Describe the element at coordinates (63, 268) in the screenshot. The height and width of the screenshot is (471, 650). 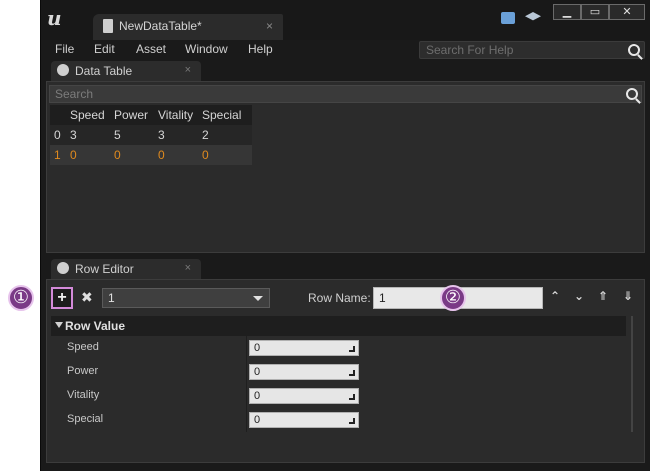
I see `row-editor-tab-icon` at that location.